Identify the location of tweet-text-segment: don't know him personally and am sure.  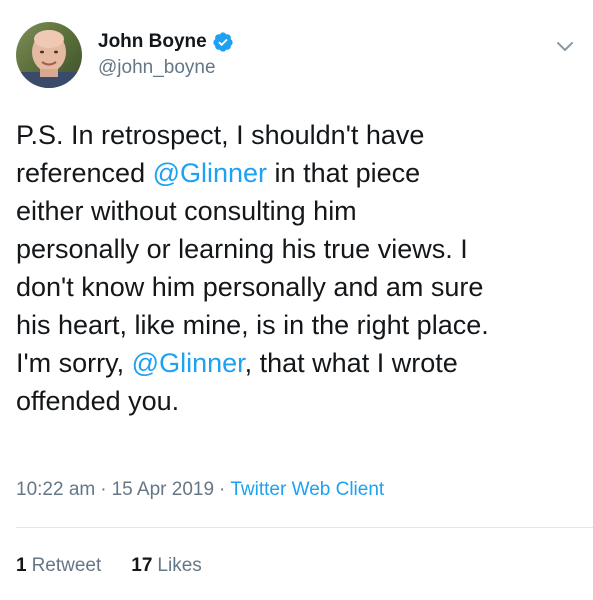
(250, 287).